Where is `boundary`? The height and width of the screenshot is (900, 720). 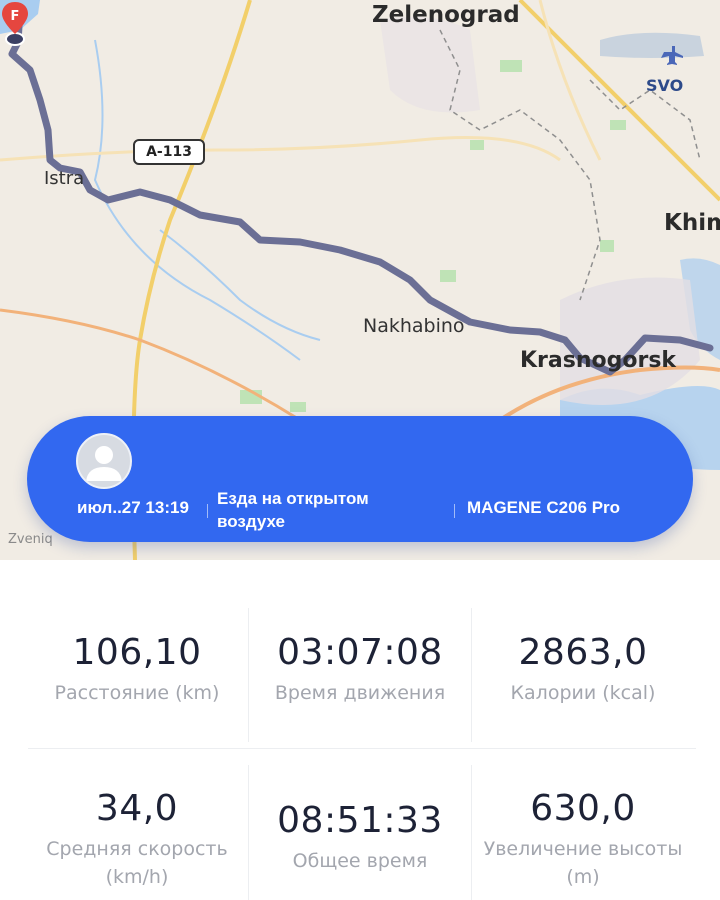 boundary is located at coordinates (645, 120).